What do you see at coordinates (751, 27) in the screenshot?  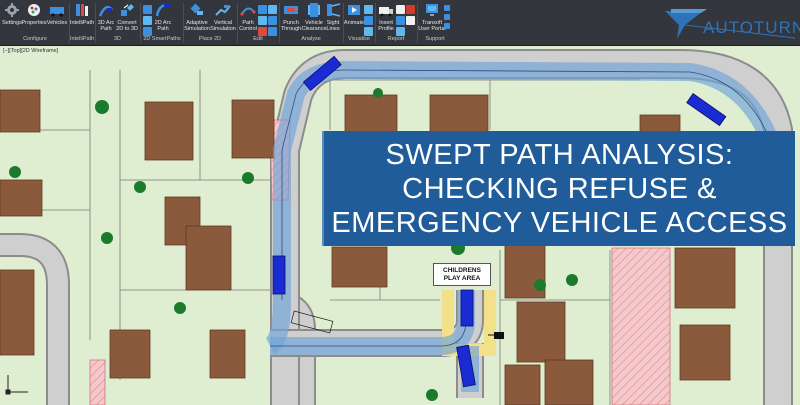 I see `autoturn-logo-text: AUTOTURN` at bounding box center [751, 27].